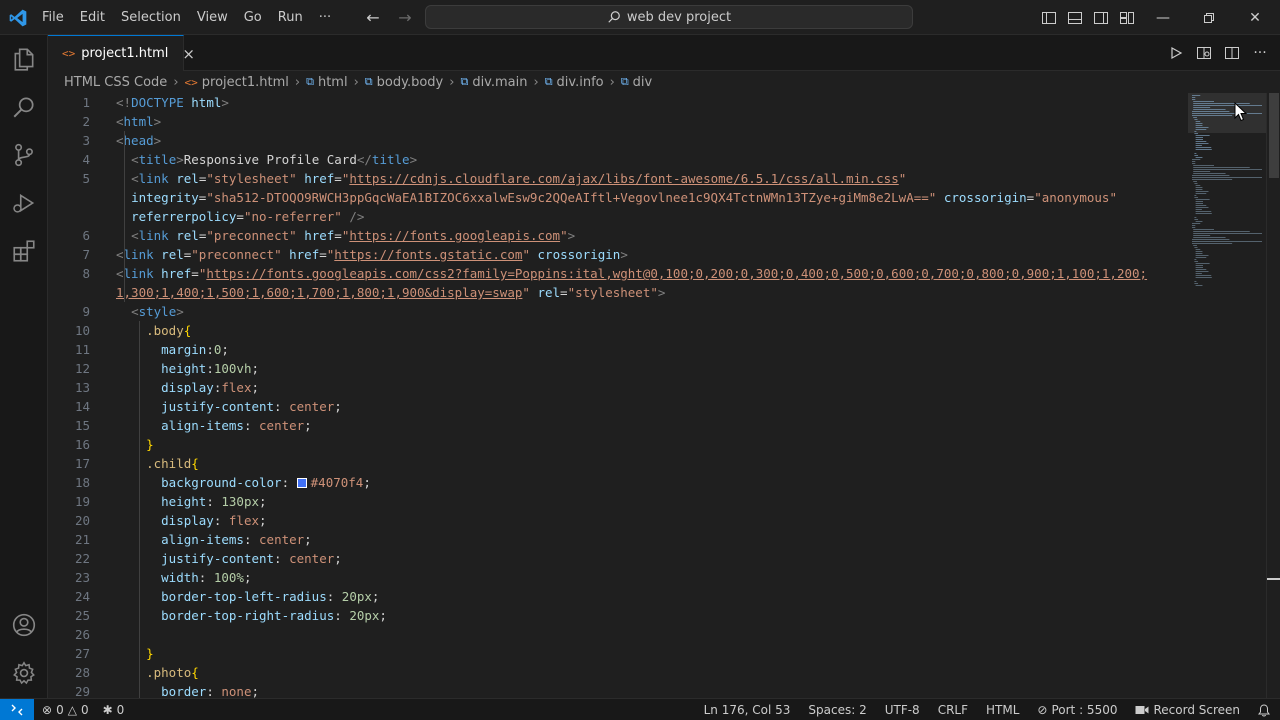 The width and height of the screenshot is (1280, 720). What do you see at coordinates (115, 82) in the screenshot?
I see `breadcrumb-item-0: HTML CSS Code` at bounding box center [115, 82].